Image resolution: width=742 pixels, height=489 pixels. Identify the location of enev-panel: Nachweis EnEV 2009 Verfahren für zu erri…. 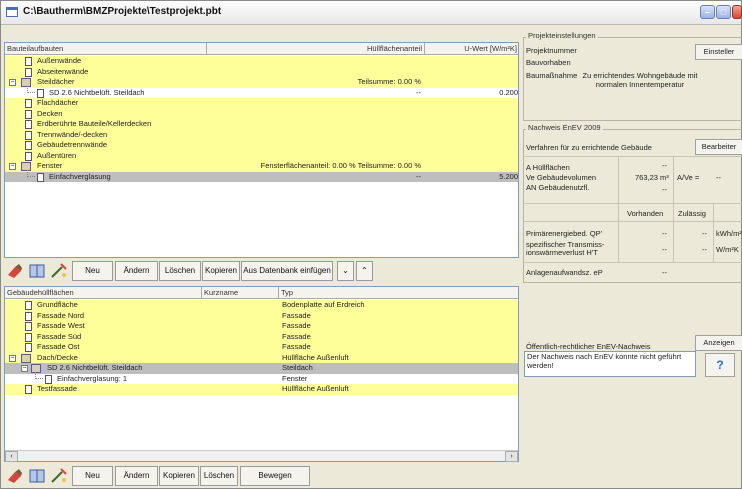
(632, 203).